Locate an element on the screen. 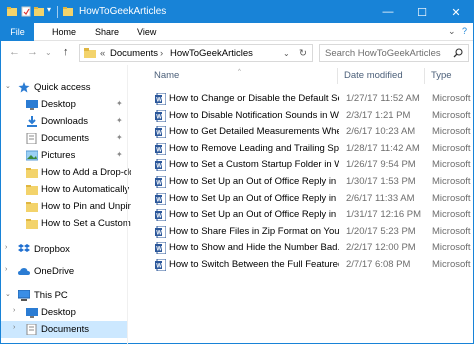 The height and width of the screenshot is (345, 474). nav-folder-2: How to Automatically is located at coordinates (65, 189).